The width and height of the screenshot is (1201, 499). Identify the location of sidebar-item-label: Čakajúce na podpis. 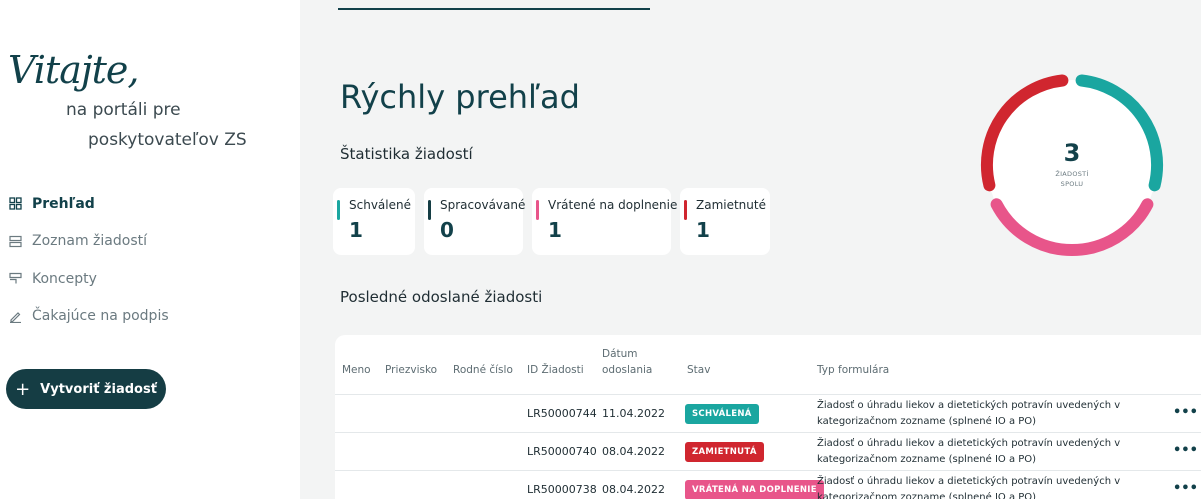
(100, 316).